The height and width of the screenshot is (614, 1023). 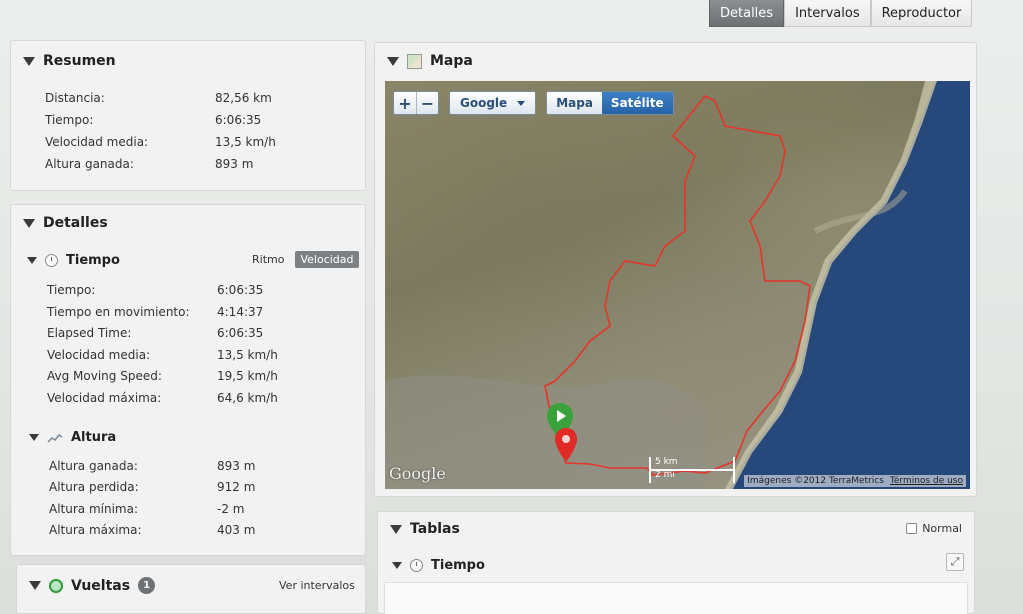 I want to click on tablas-panel: Tablas Normal Tiempo ⤢, so click(x=676, y=562).